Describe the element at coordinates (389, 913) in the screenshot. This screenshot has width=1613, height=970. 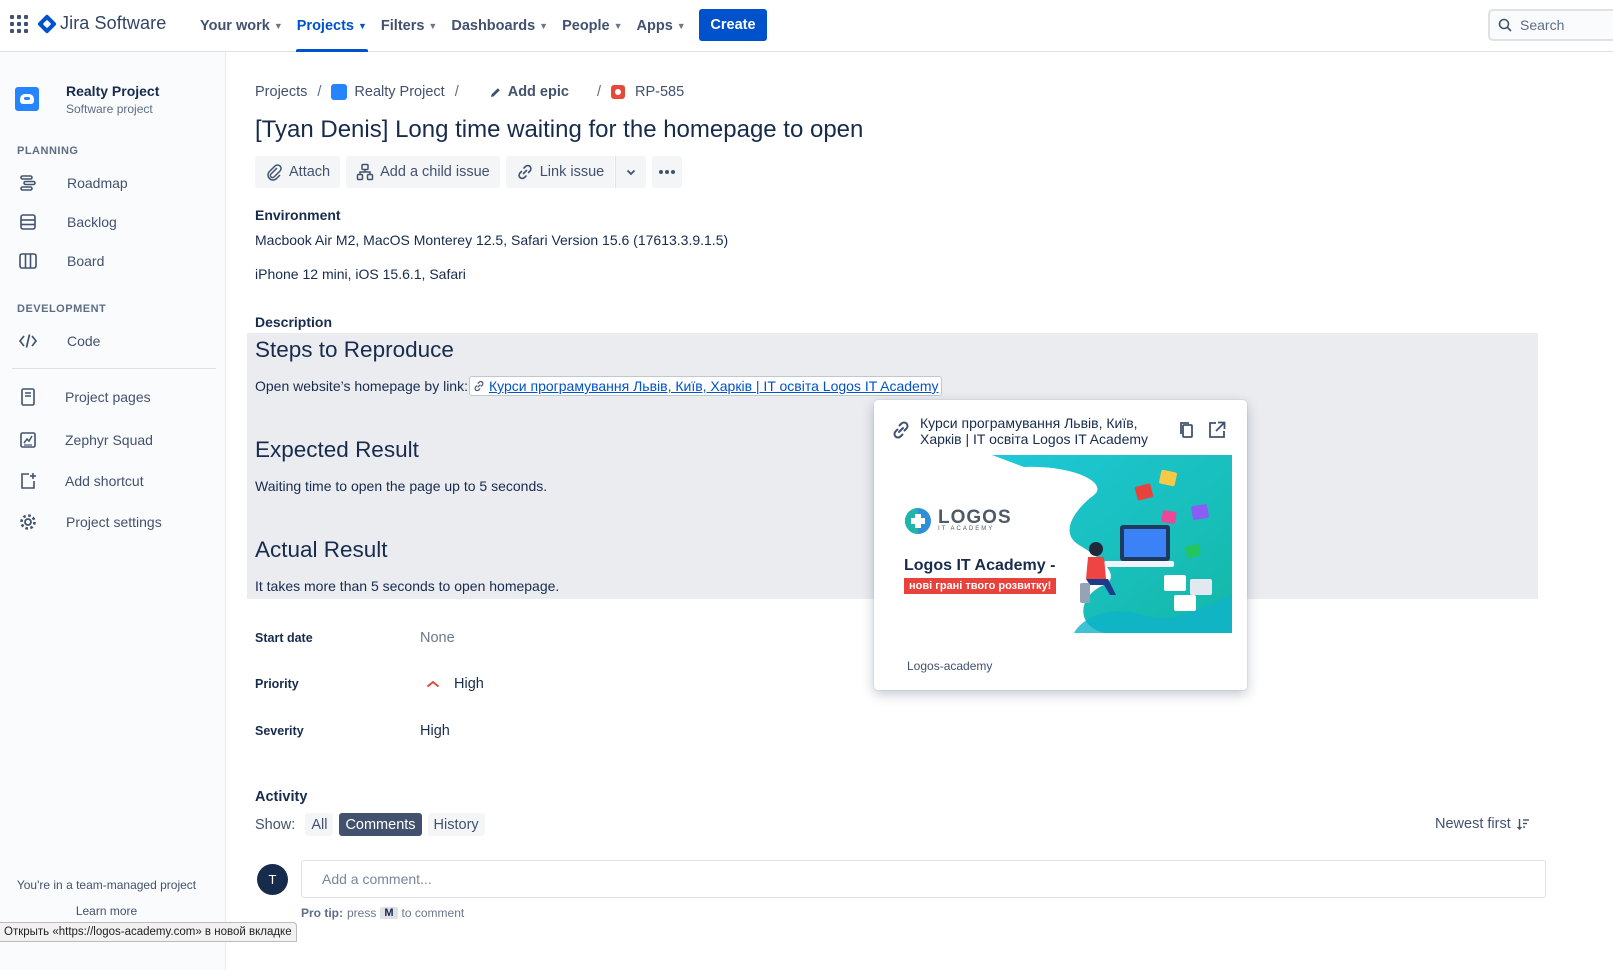
I see `keyboard-shortcut-key: M` at that location.